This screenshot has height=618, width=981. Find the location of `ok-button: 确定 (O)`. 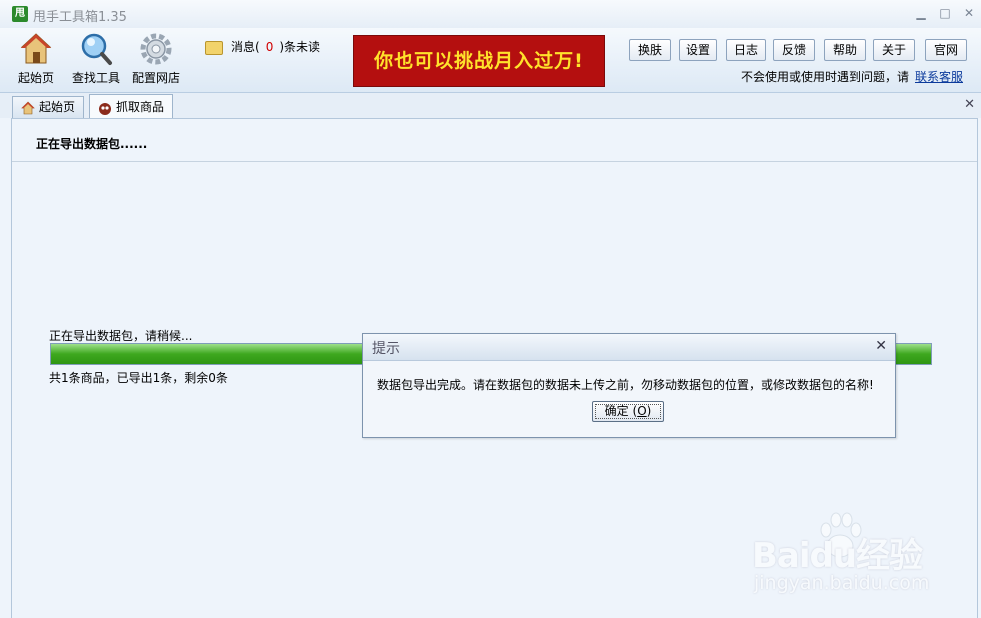

ok-button: 确定 (O) is located at coordinates (628, 411).